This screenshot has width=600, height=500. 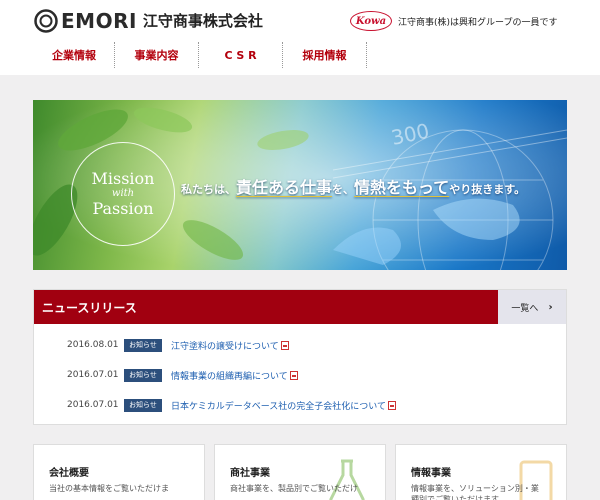 What do you see at coordinates (69, 473) in the screenshot?
I see `card-title: 会社概要` at bounding box center [69, 473].